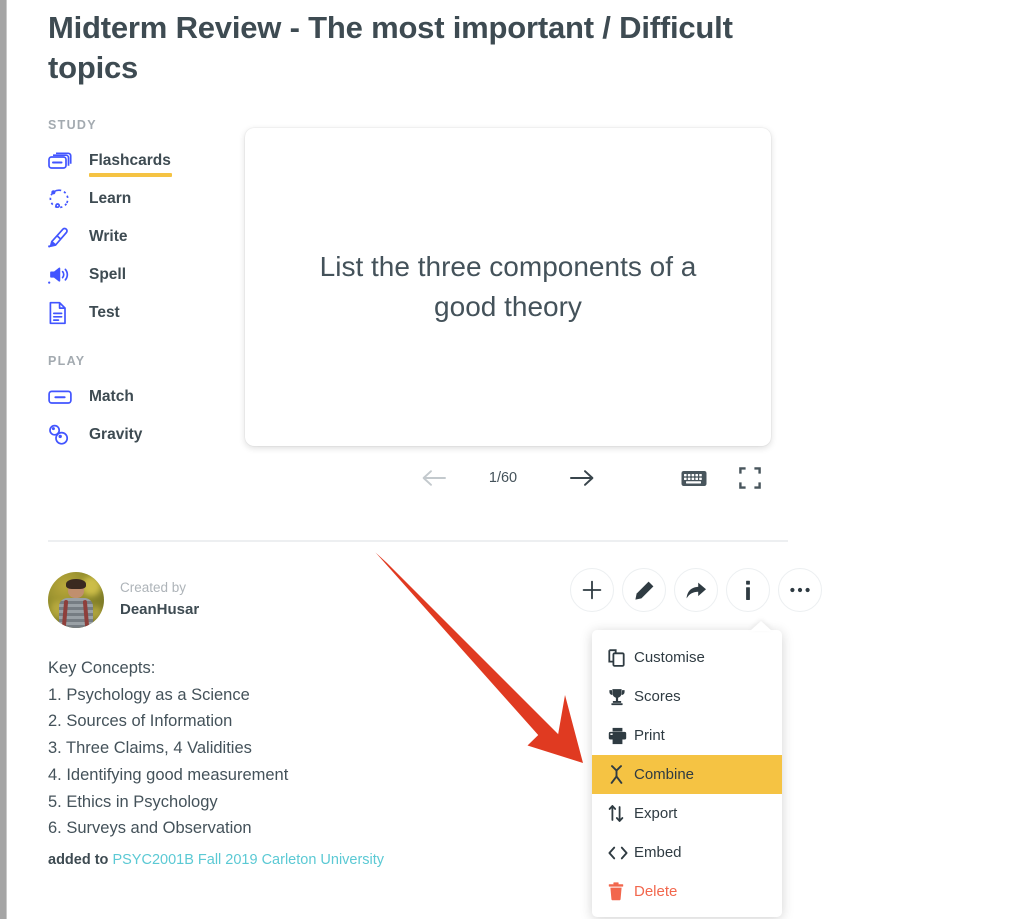 This screenshot has height=919, width=1024. I want to click on sidebar-item-write: Write, so click(135, 237).